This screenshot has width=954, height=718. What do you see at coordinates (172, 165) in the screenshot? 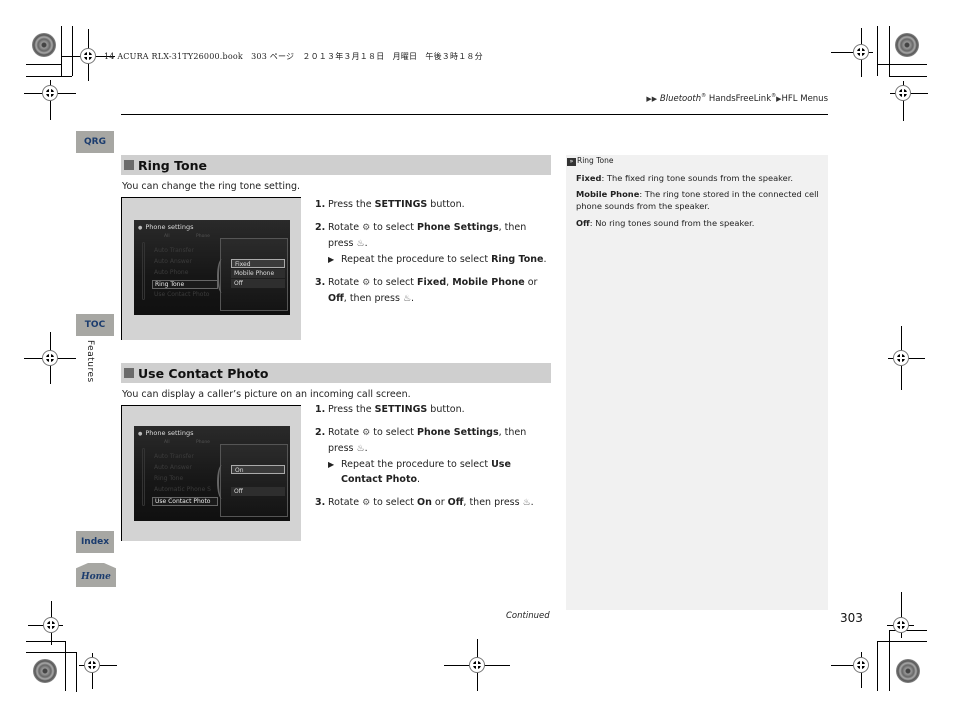
I see `section-title: Ring Tone` at bounding box center [172, 165].